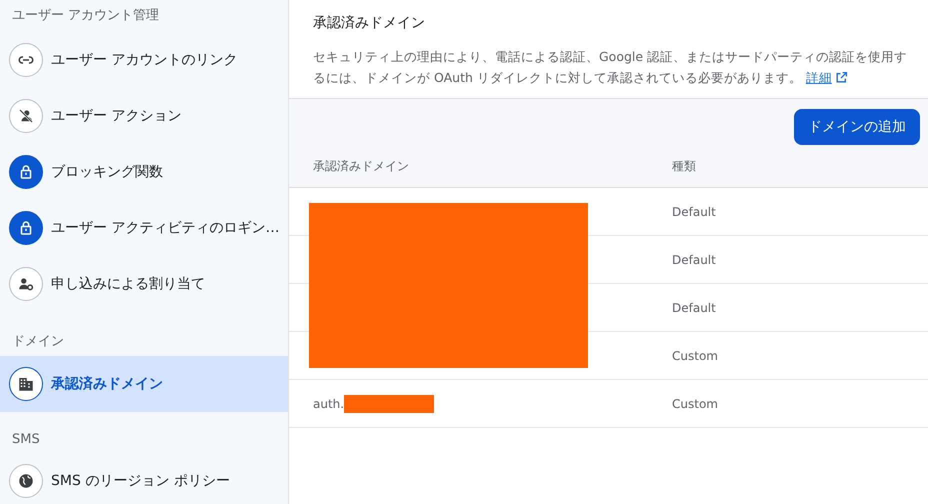  Describe the element at coordinates (144, 60) in the screenshot. I see `sidebar-item: ユーザー アカウントのリンク` at that location.